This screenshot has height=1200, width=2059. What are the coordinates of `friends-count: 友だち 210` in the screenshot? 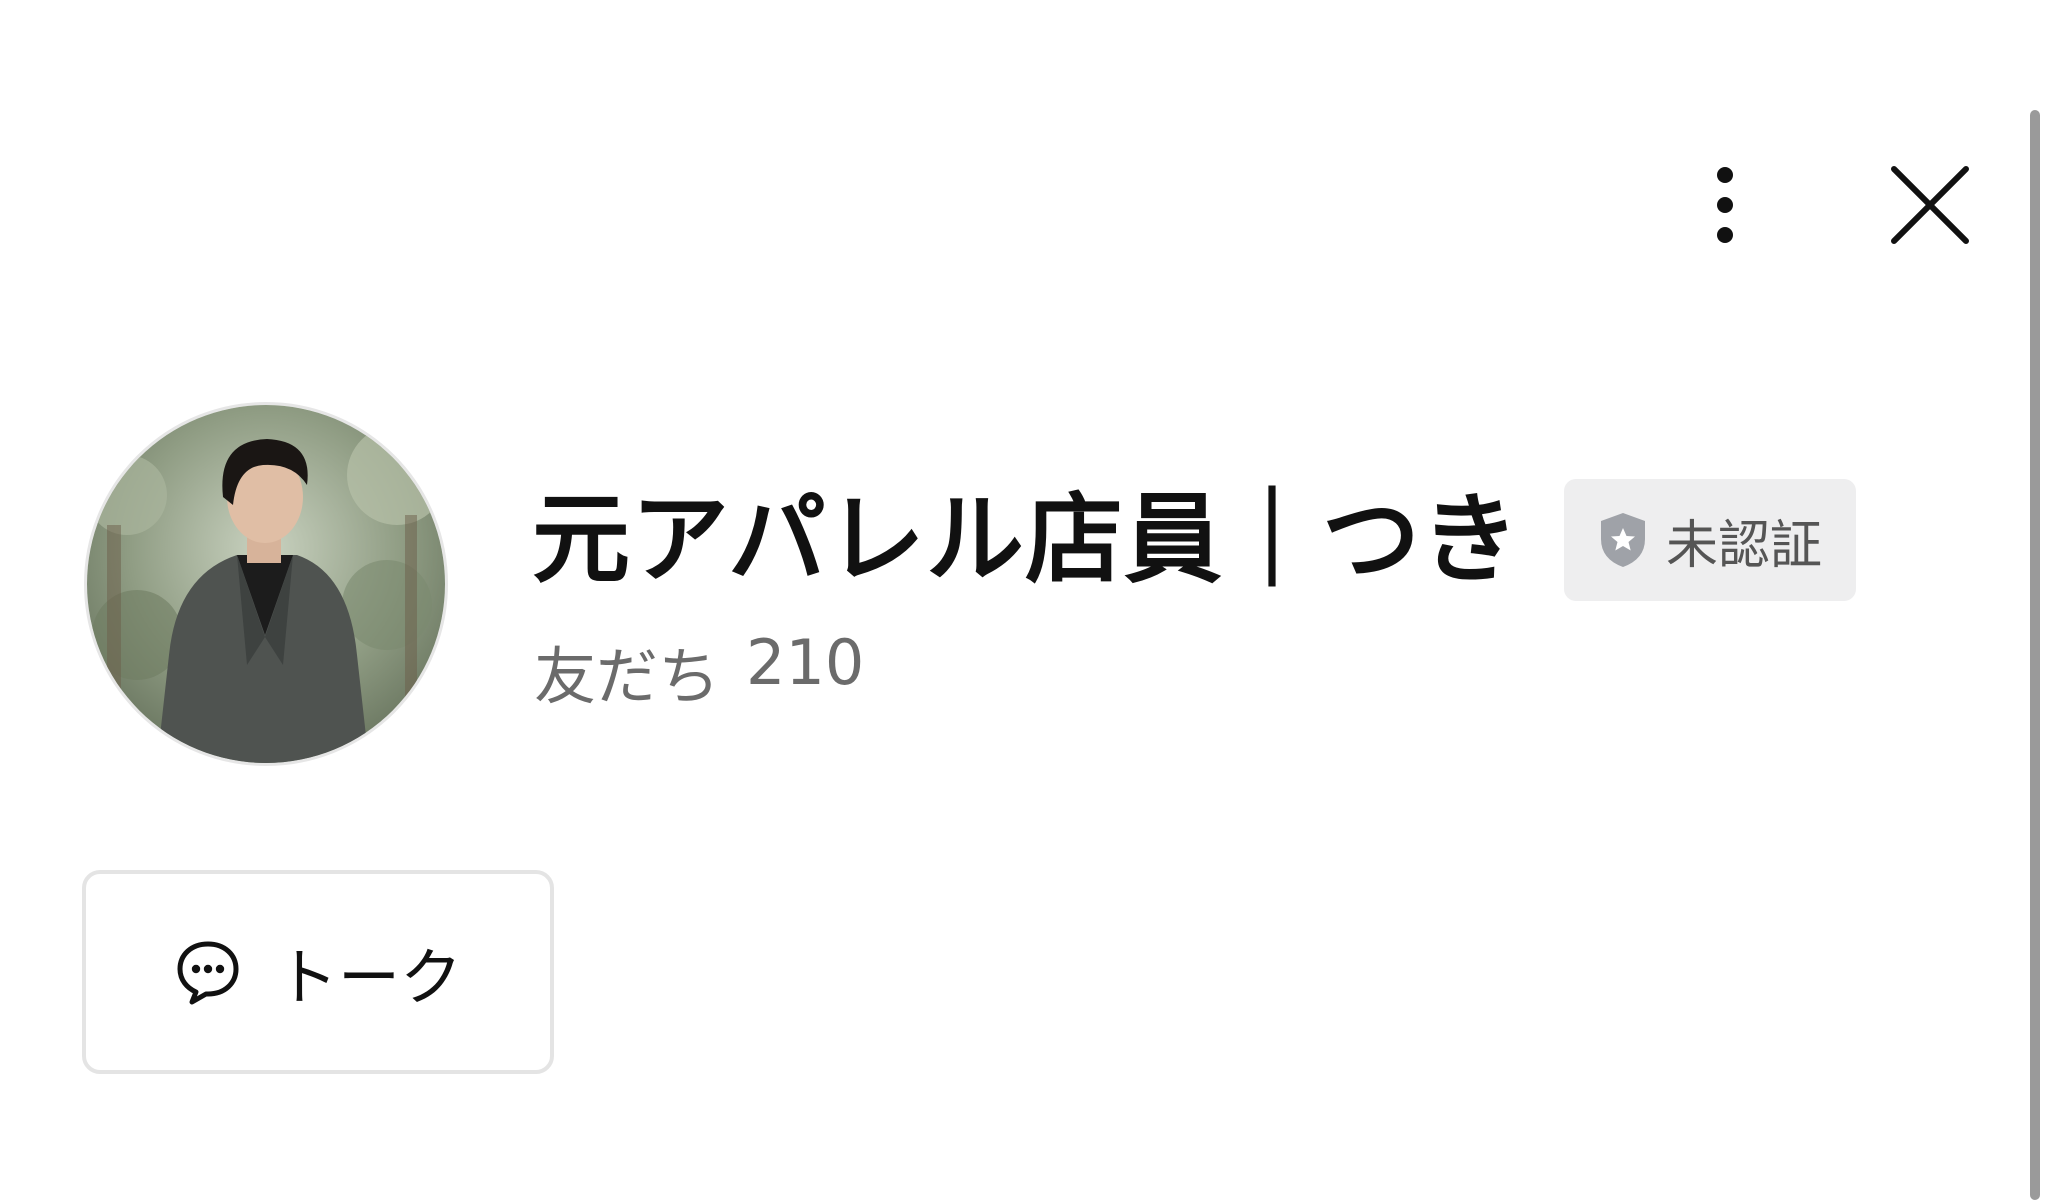 It's located at (699, 671).